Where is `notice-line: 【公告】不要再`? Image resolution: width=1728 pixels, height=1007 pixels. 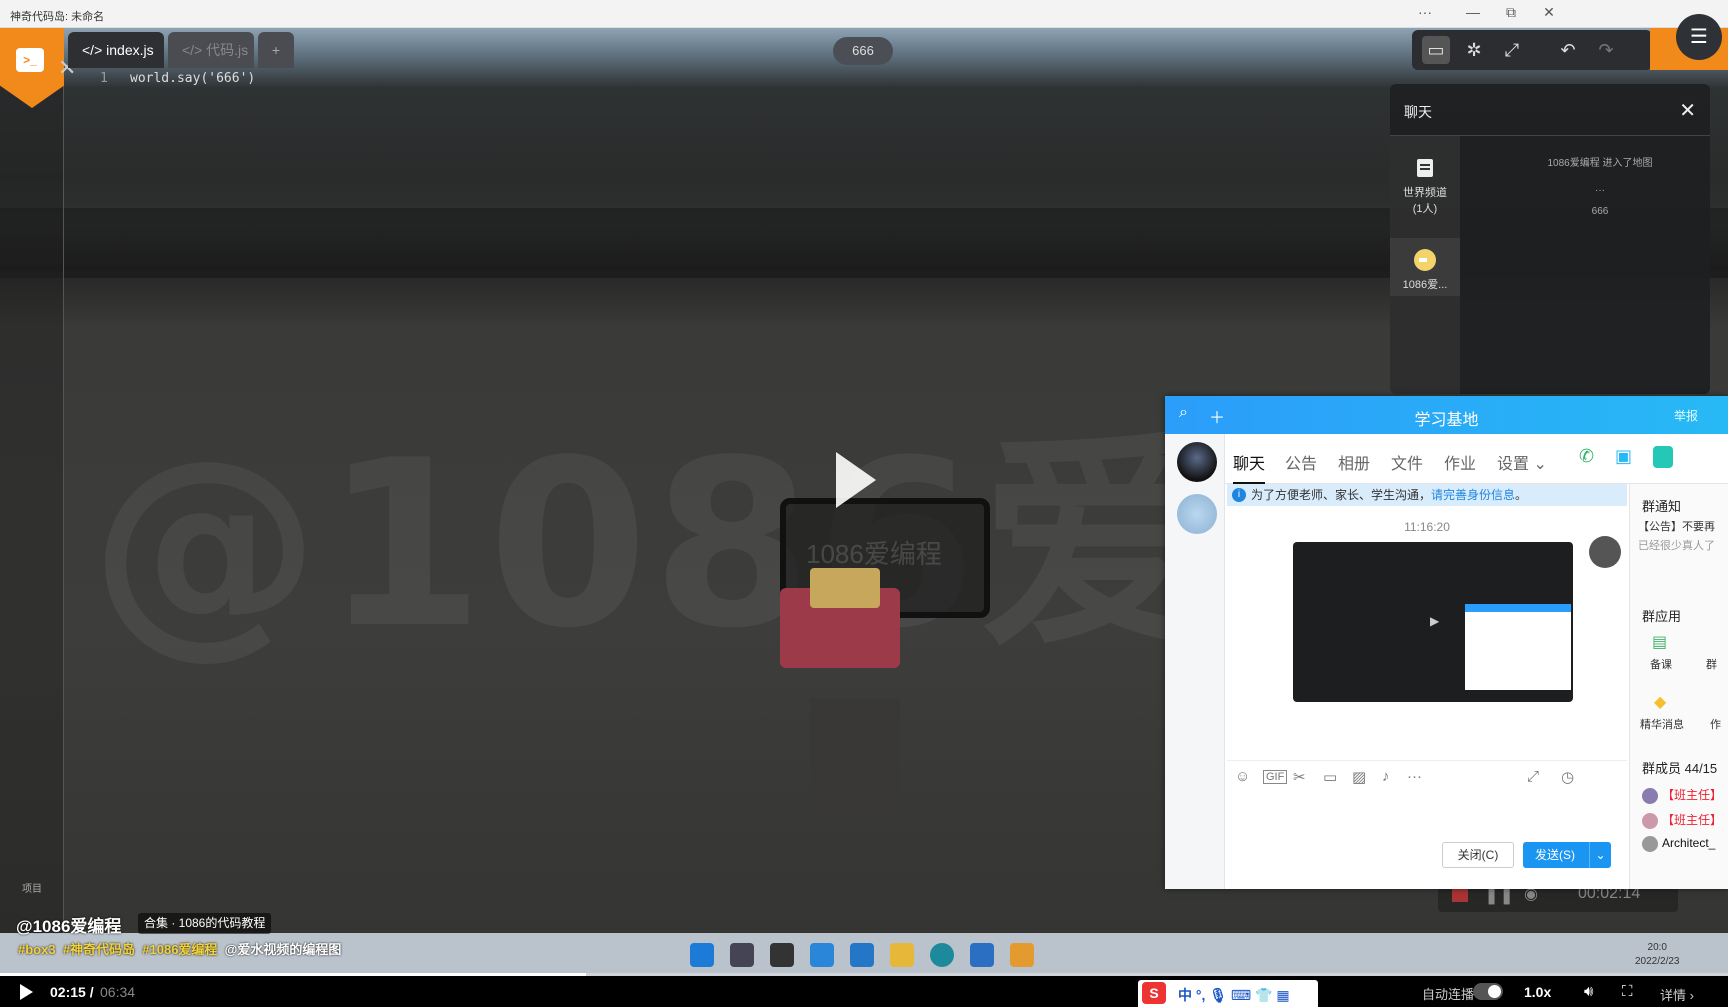 notice-line: 【公告】不要再 is located at coordinates (1676, 526).